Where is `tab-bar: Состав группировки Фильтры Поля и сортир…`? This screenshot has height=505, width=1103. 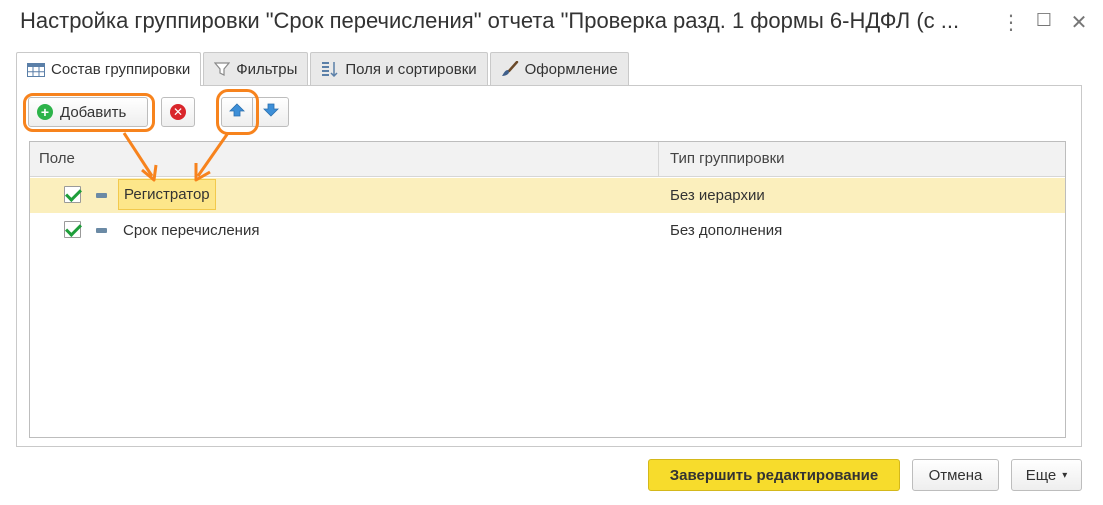
tab-bar: Состав группировки Фильтры Поля и сортир… is located at coordinates (323, 69).